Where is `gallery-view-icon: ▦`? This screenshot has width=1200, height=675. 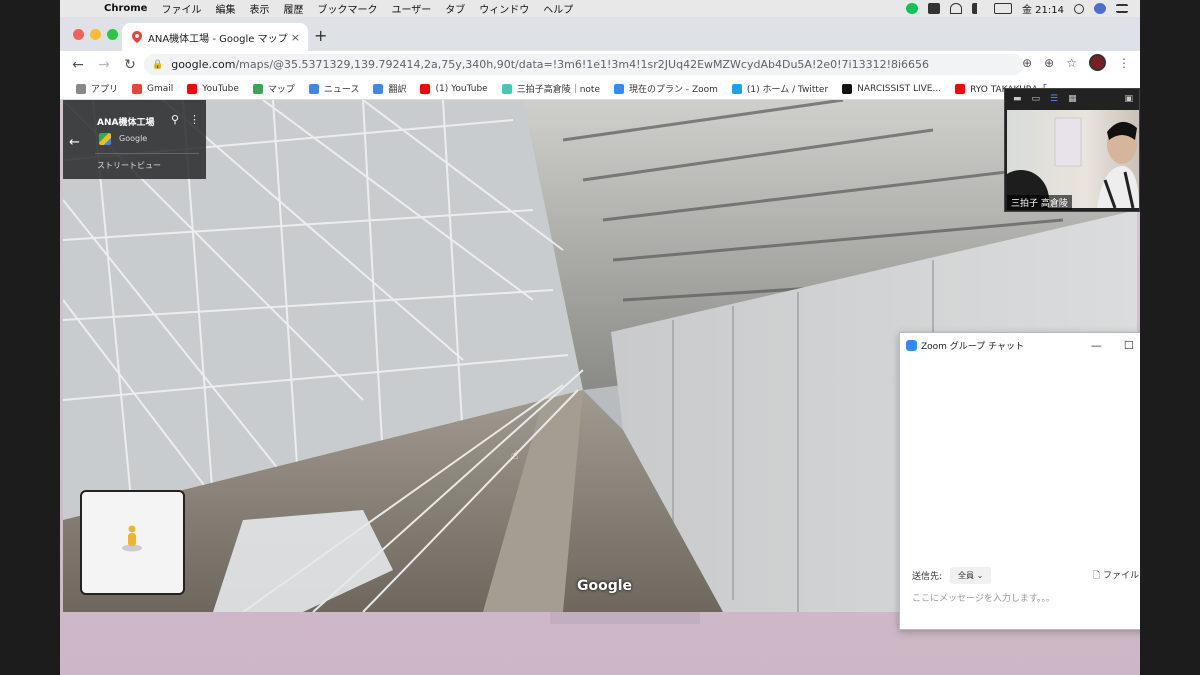 gallery-view-icon: ▦ is located at coordinates (1072, 99).